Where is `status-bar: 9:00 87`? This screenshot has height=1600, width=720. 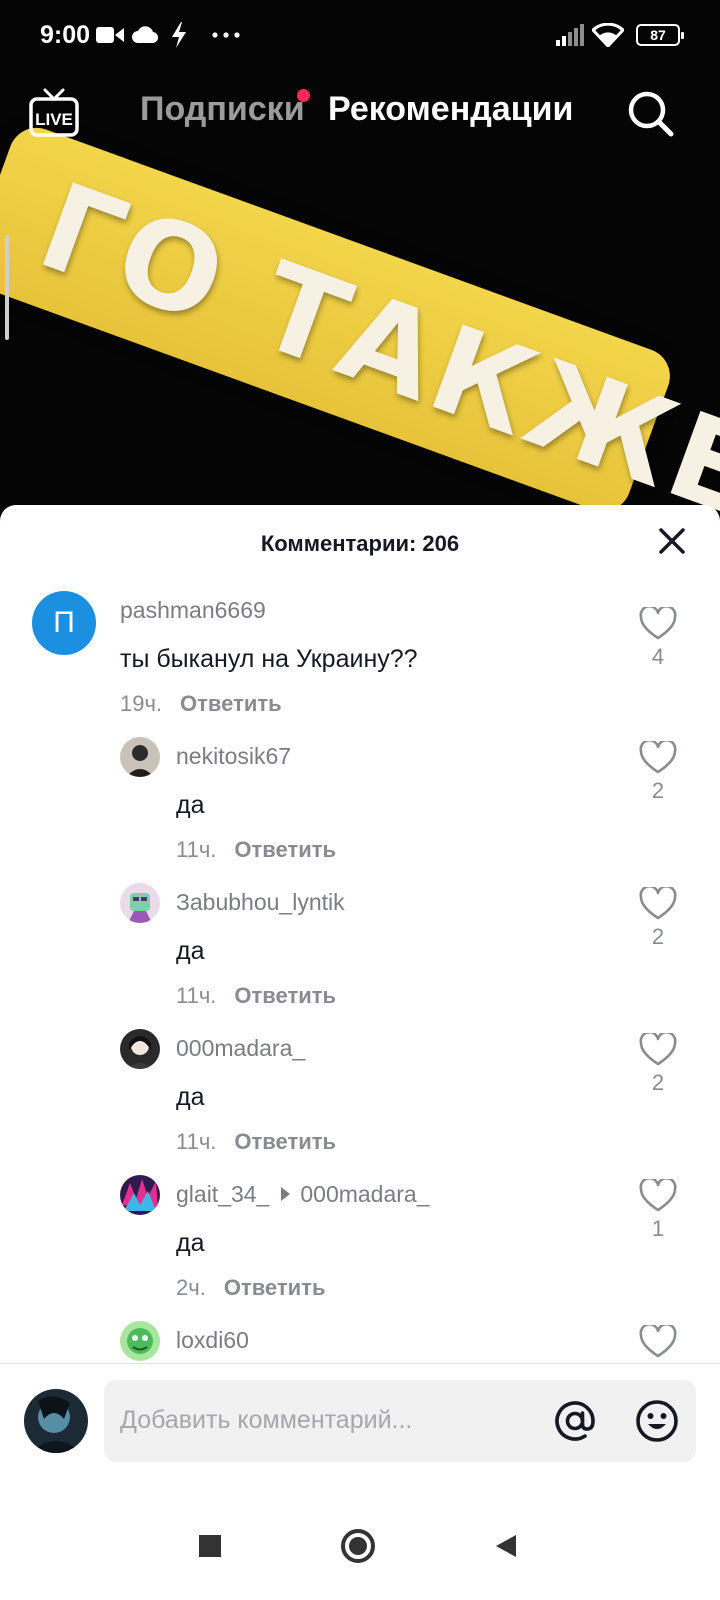
status-bar: 9:00 87 is located at coordinates (360, 35).